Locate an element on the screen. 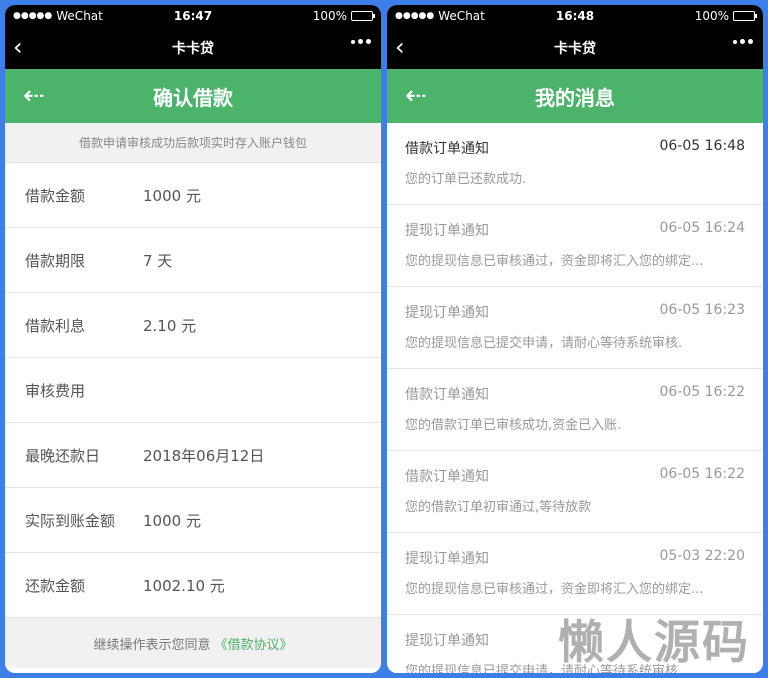  notice-banner: 借款申请审核成功后款项实时存入账户钱包 is located at coordinates (193, 143).